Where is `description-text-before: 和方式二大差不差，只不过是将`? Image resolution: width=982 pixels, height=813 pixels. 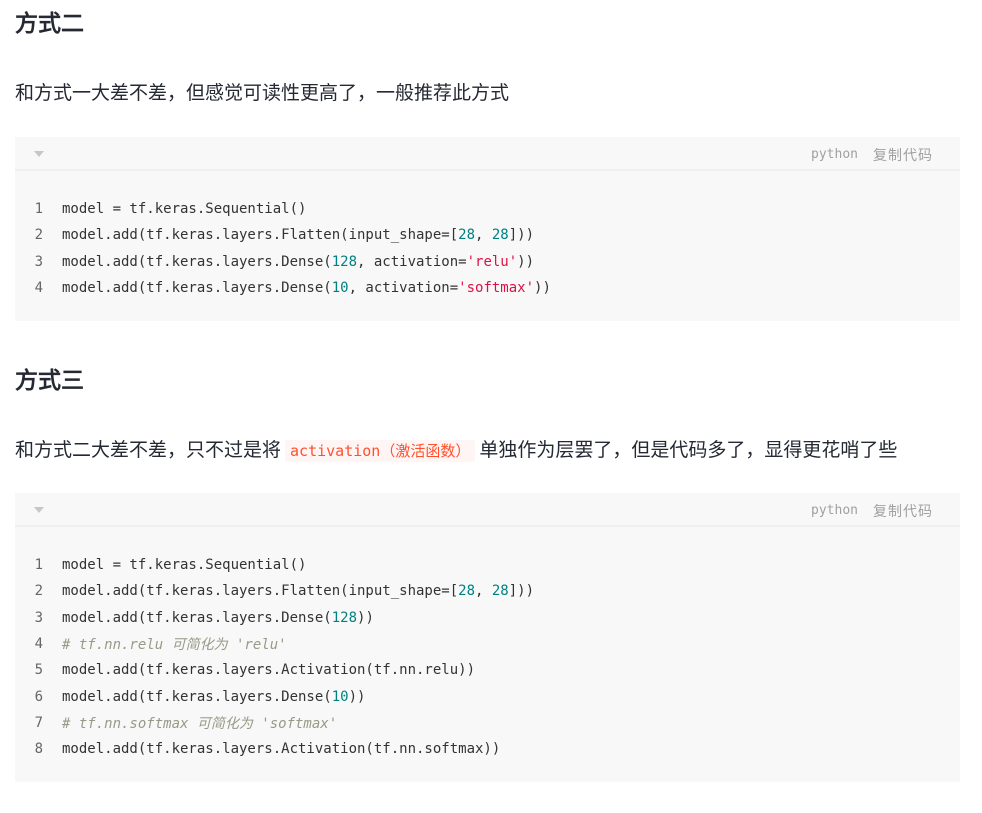
description-text-before: 和方式二大差不差，只不过是将 is located at coordinates (148, 450).